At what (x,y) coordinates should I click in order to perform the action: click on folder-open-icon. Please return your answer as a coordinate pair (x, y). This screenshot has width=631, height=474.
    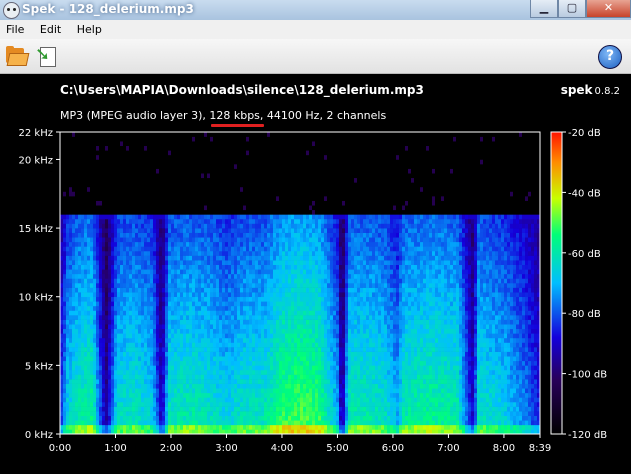
    Looking at the image, I should click on (17, 56).